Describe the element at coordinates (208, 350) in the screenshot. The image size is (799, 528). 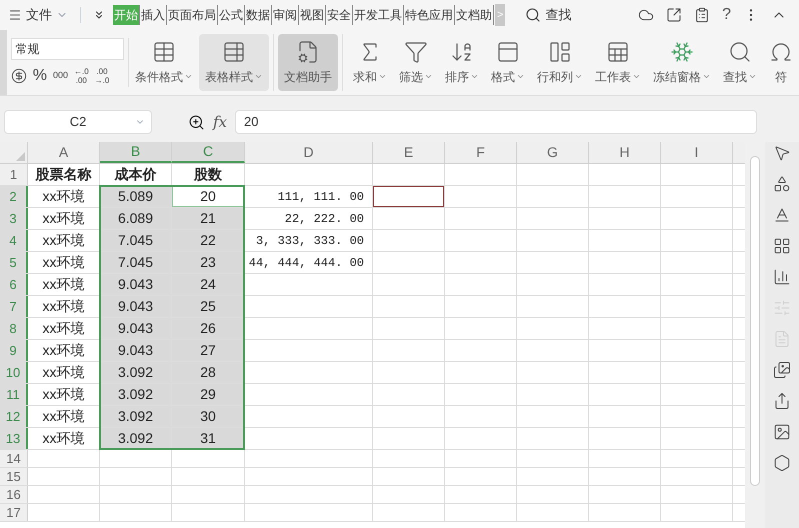
I see `table-cell: 27` at that location.